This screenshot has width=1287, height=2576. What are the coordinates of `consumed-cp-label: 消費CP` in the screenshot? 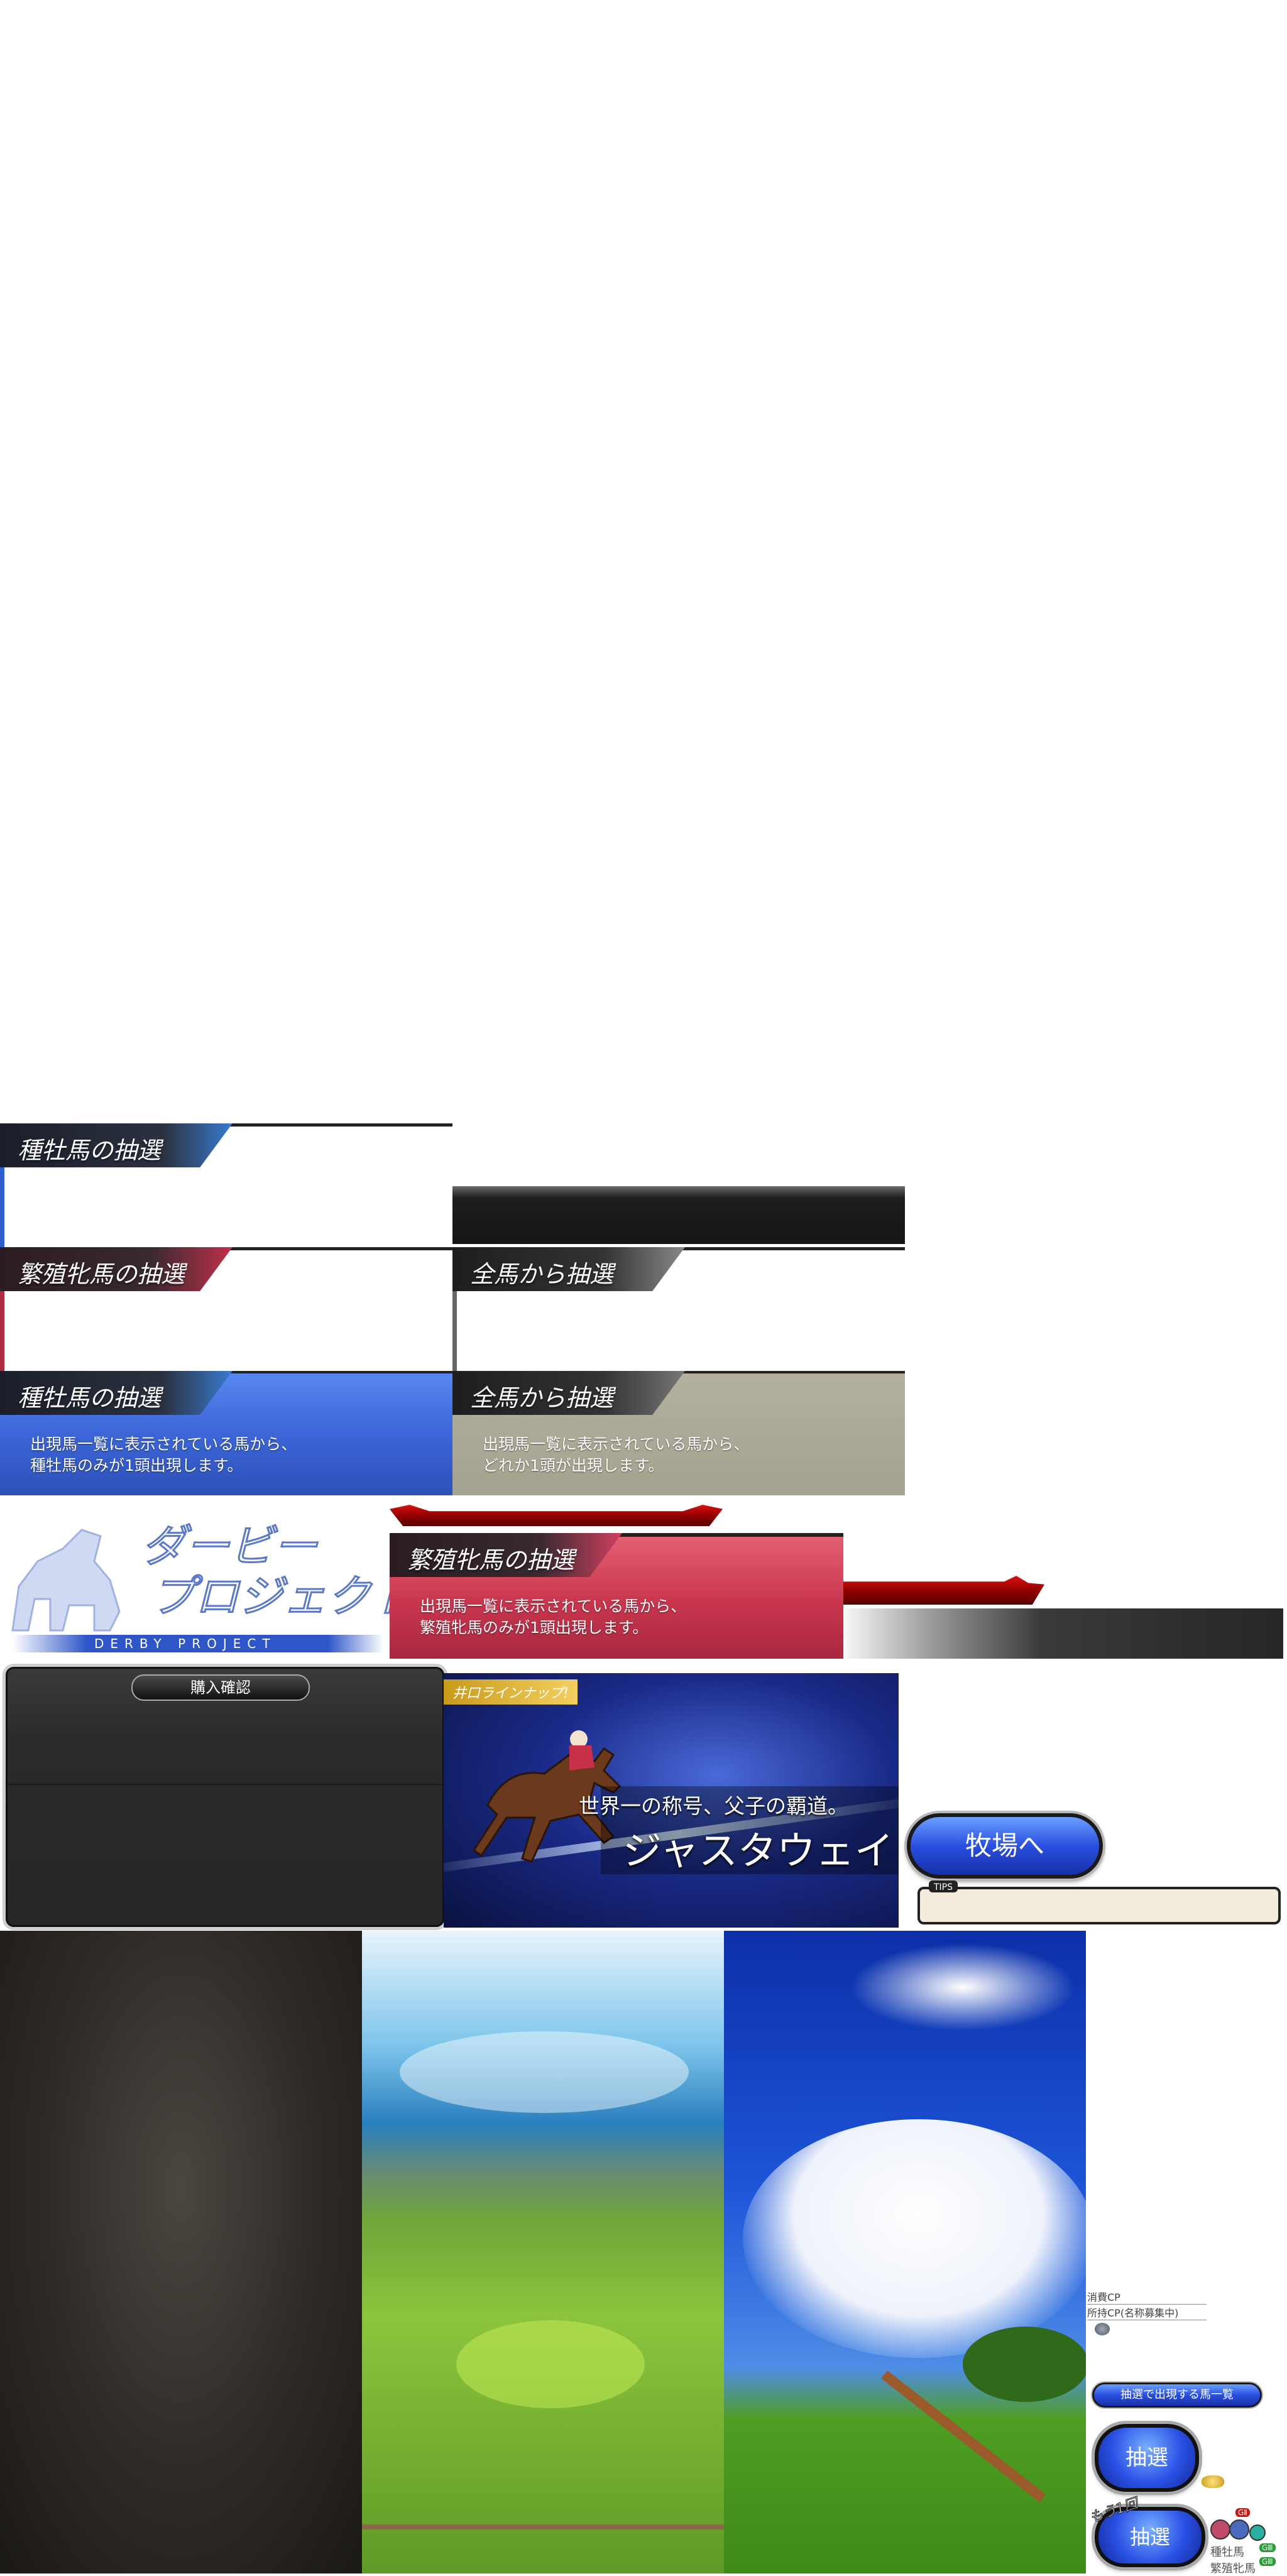 It's located at (1147, 2297).